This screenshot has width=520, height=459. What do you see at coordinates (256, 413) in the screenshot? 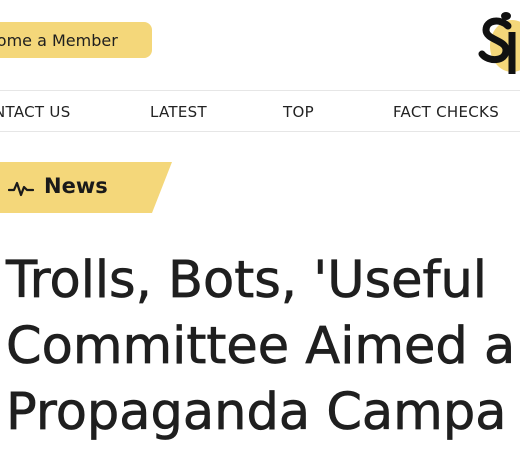
I see `headline-line-3: Propaganda Campa` at bounding box center [256, 413].